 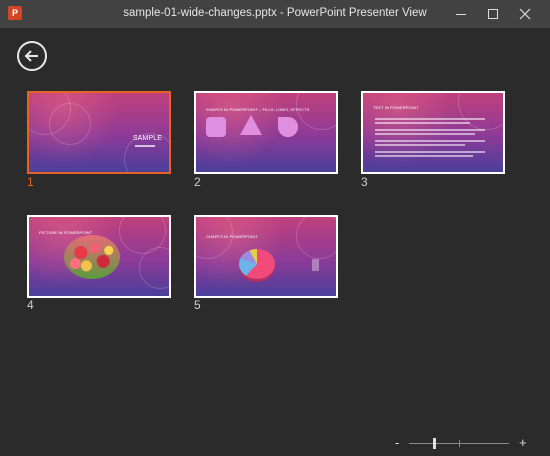 I want to click on slide-thumbnail-5: CHARTS IN POWERPOINT, so click(x=266, y=256).